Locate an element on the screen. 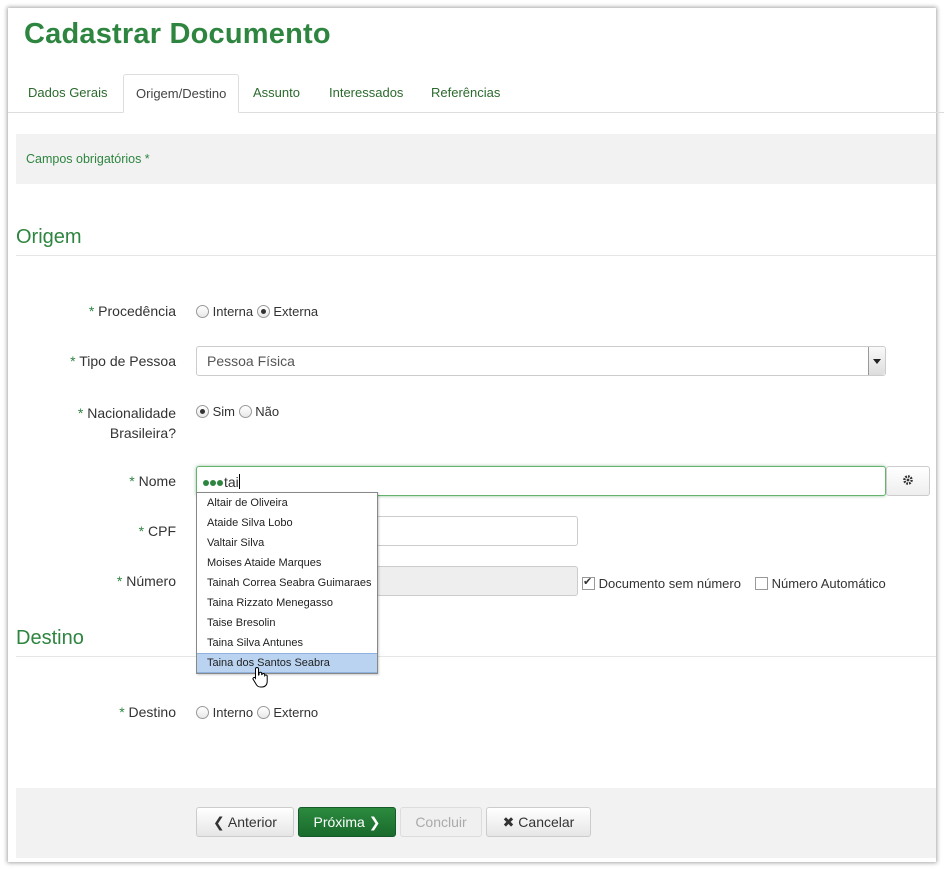  destino-interno-radio is located at coordinates (202, 712).